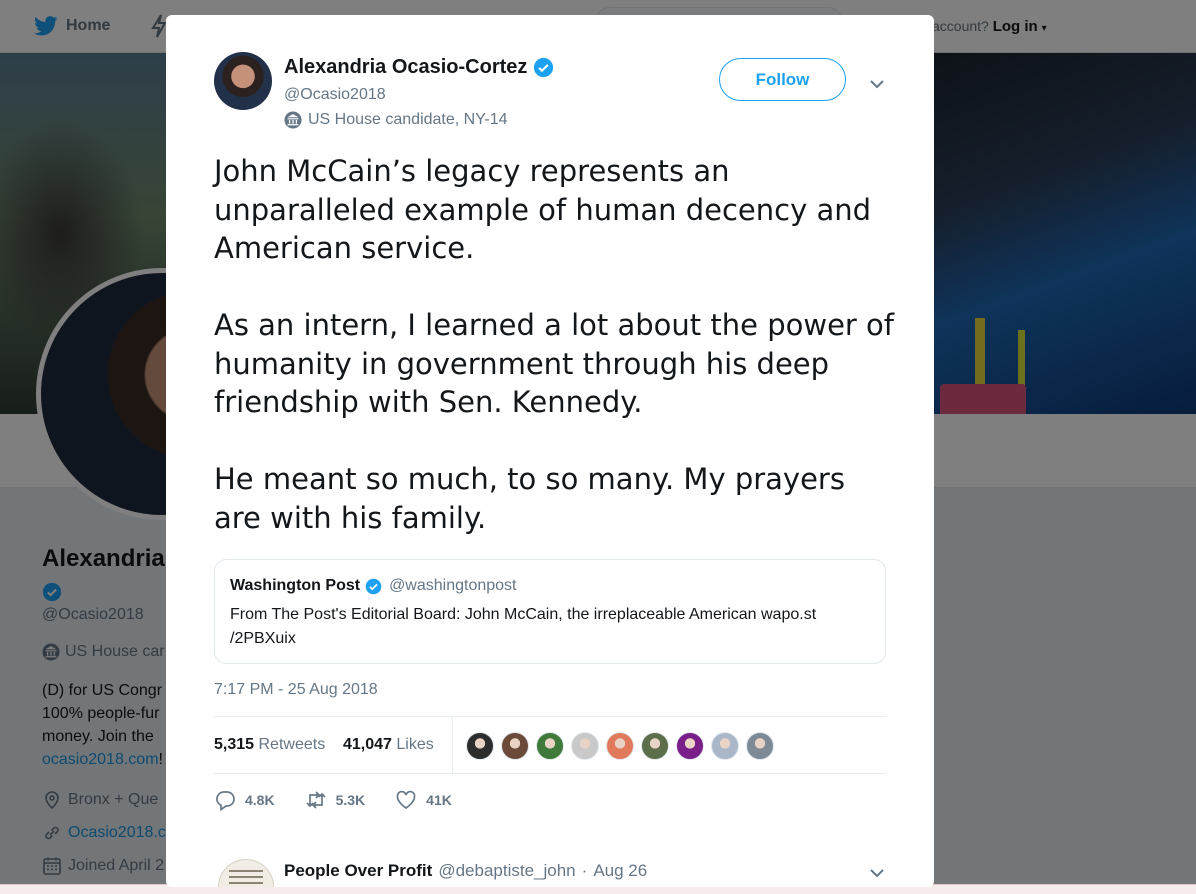 This screenshot has width=1196, height=894. I want to click on likes-count: 41,047, so click(367, 744).